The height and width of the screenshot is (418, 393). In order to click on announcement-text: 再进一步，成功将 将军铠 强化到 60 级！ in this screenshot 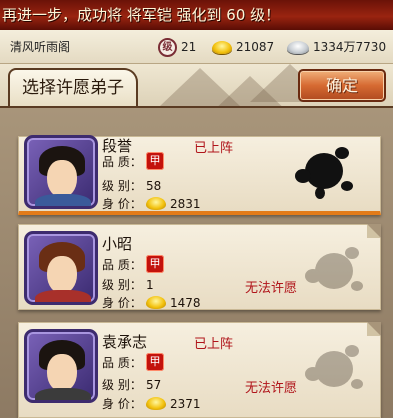, I will do `click(141, 15)`.